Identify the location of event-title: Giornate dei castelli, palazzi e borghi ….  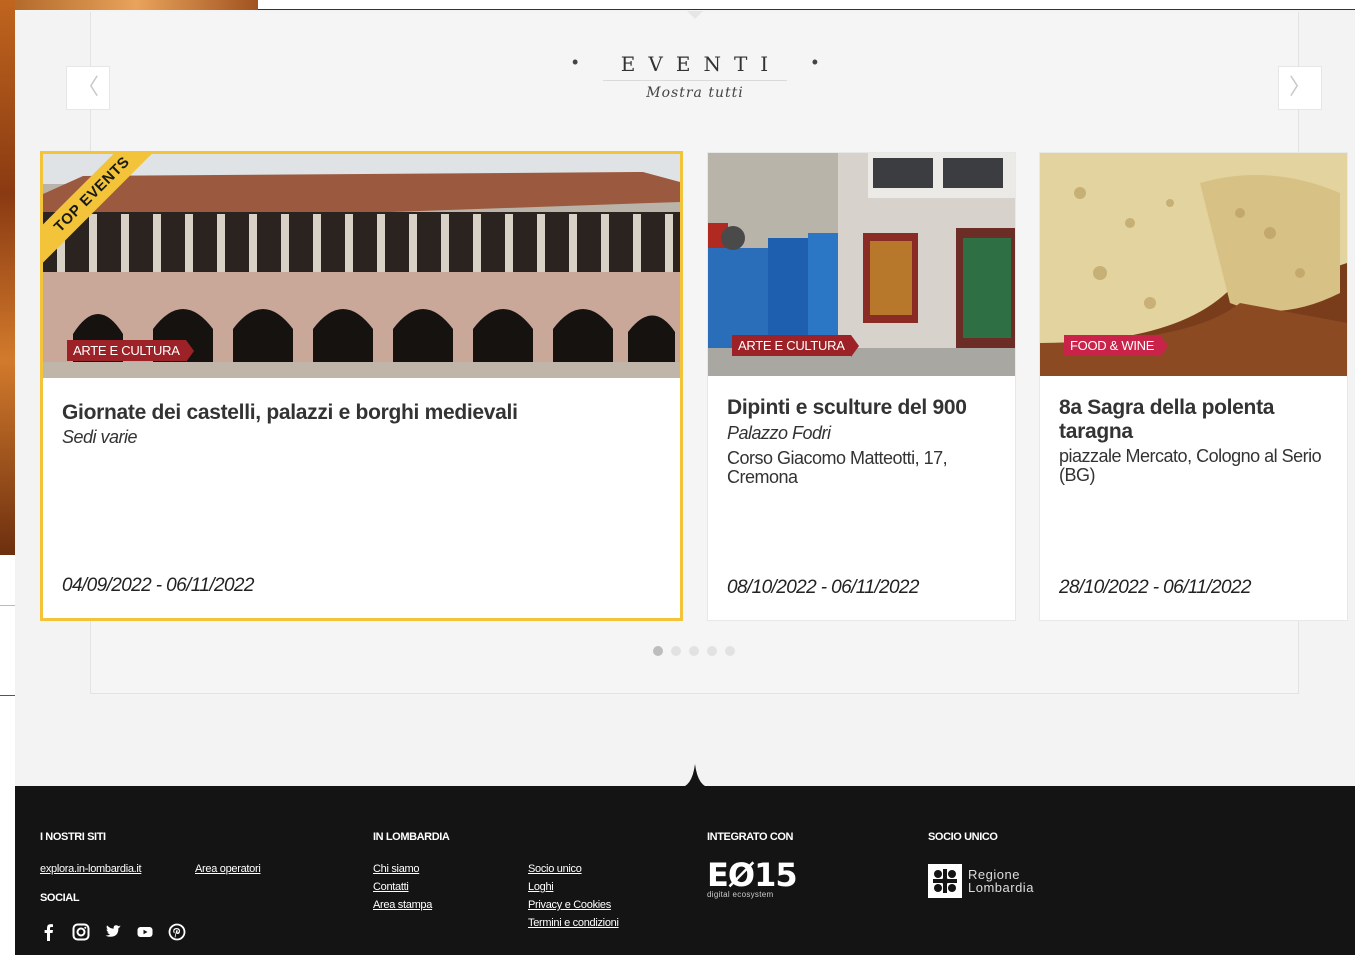
(290, 413).